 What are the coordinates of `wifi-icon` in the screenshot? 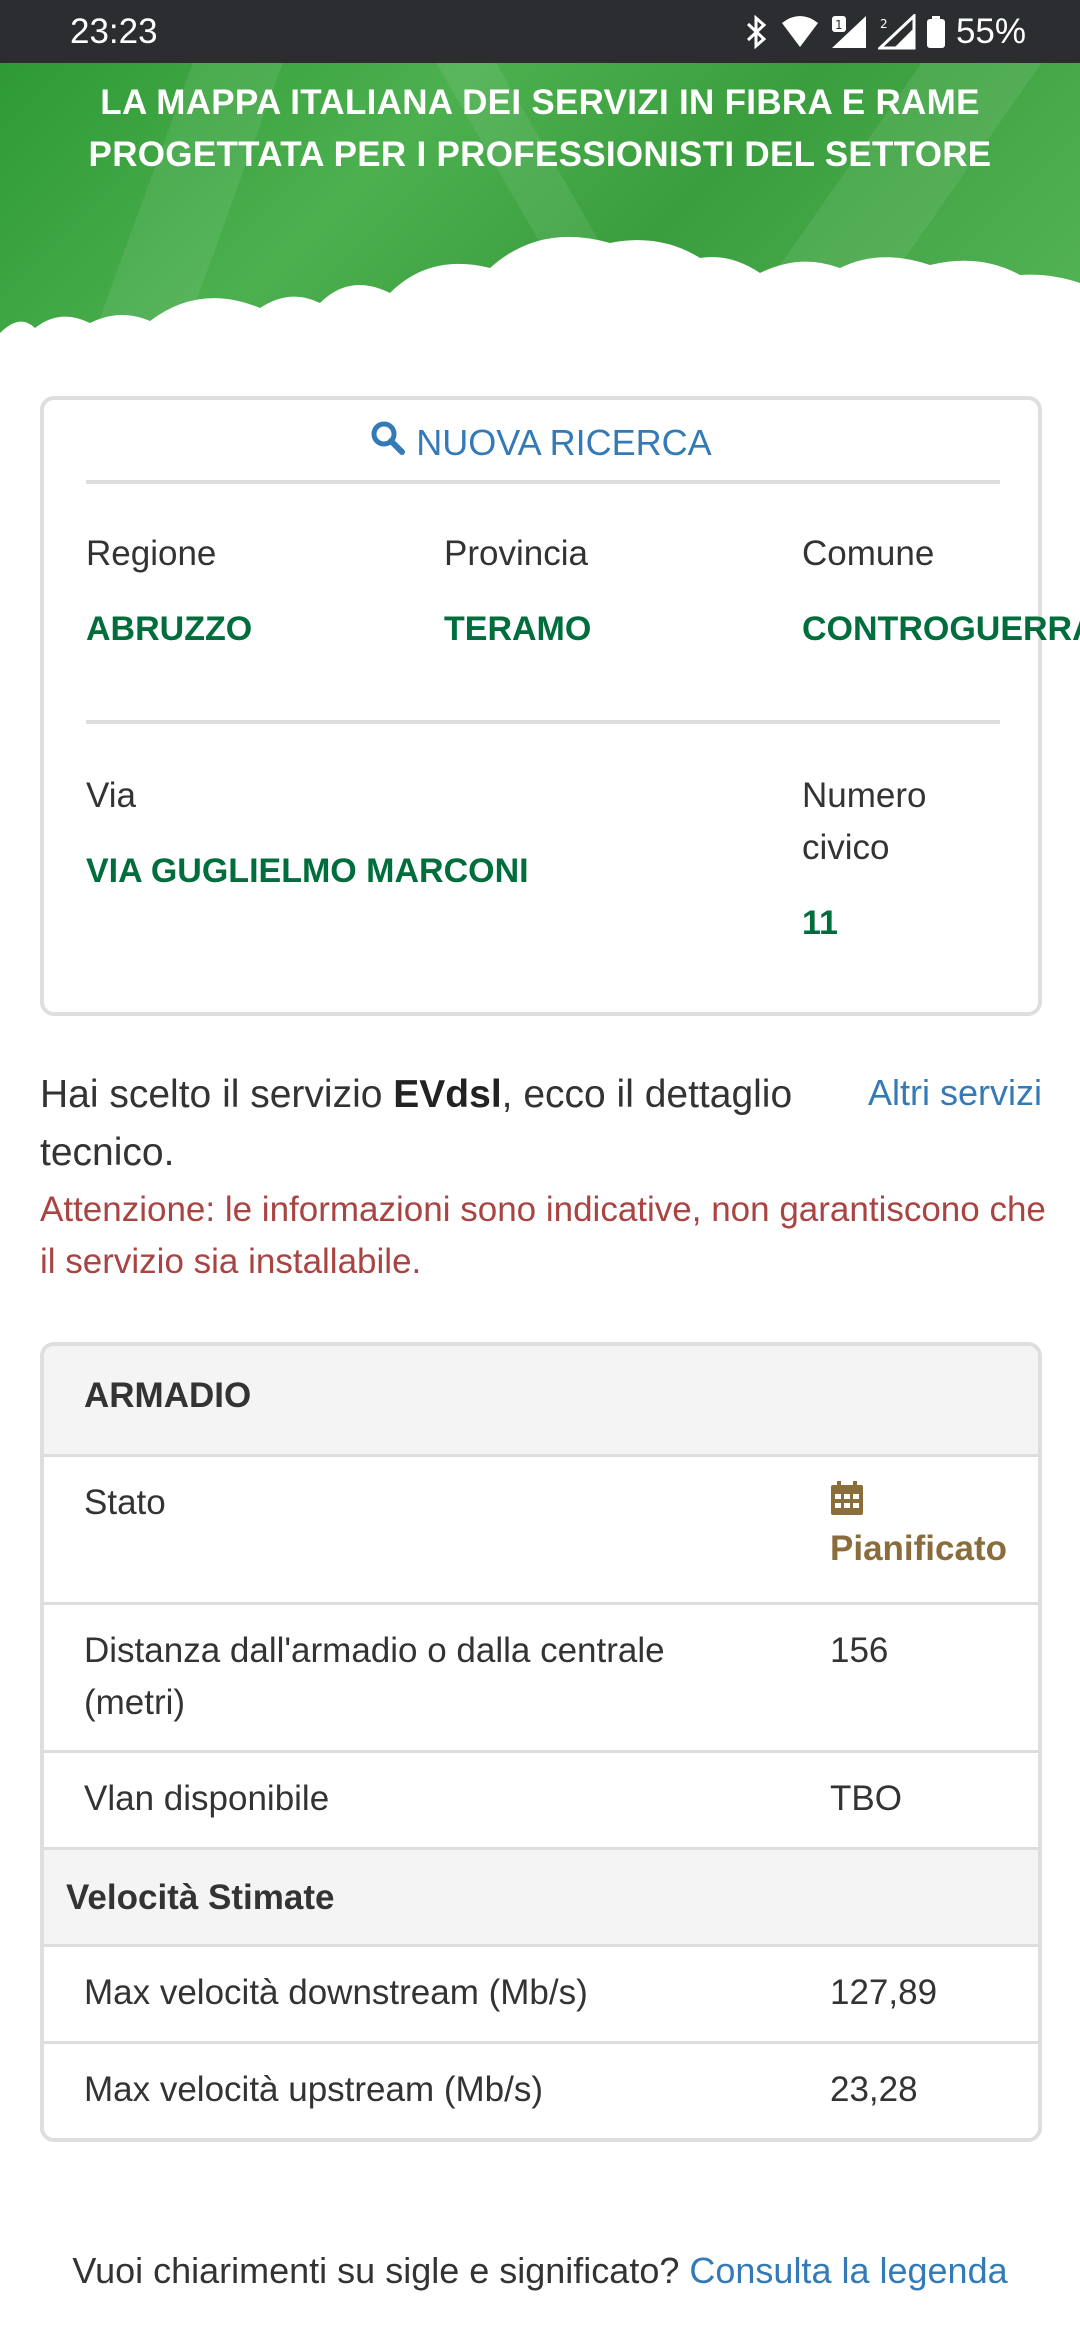 It's located at (800, 32).